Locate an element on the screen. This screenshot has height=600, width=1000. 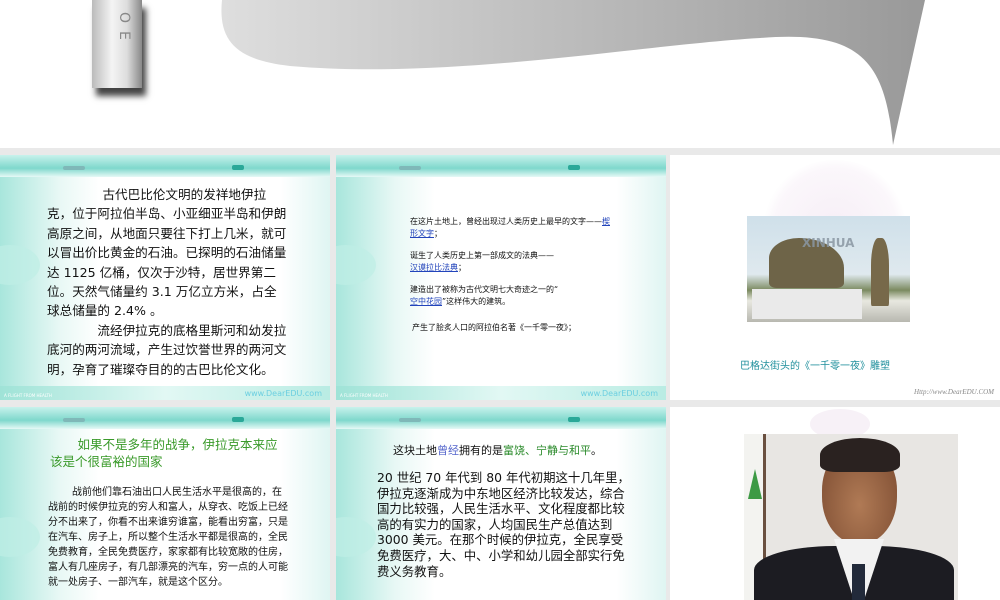
pedestal is located at coordinates (807, 304).